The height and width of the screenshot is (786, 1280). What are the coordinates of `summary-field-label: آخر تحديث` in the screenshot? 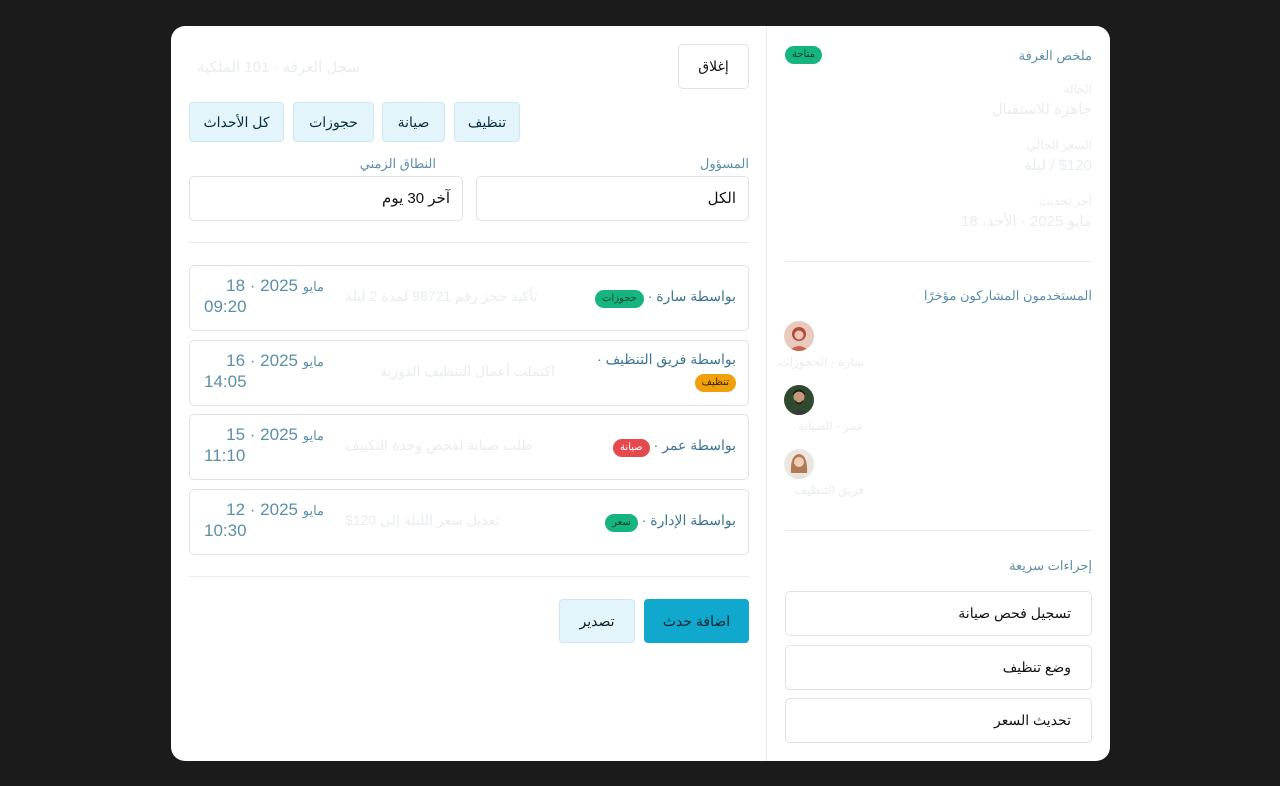 It's located at (1065, 201).